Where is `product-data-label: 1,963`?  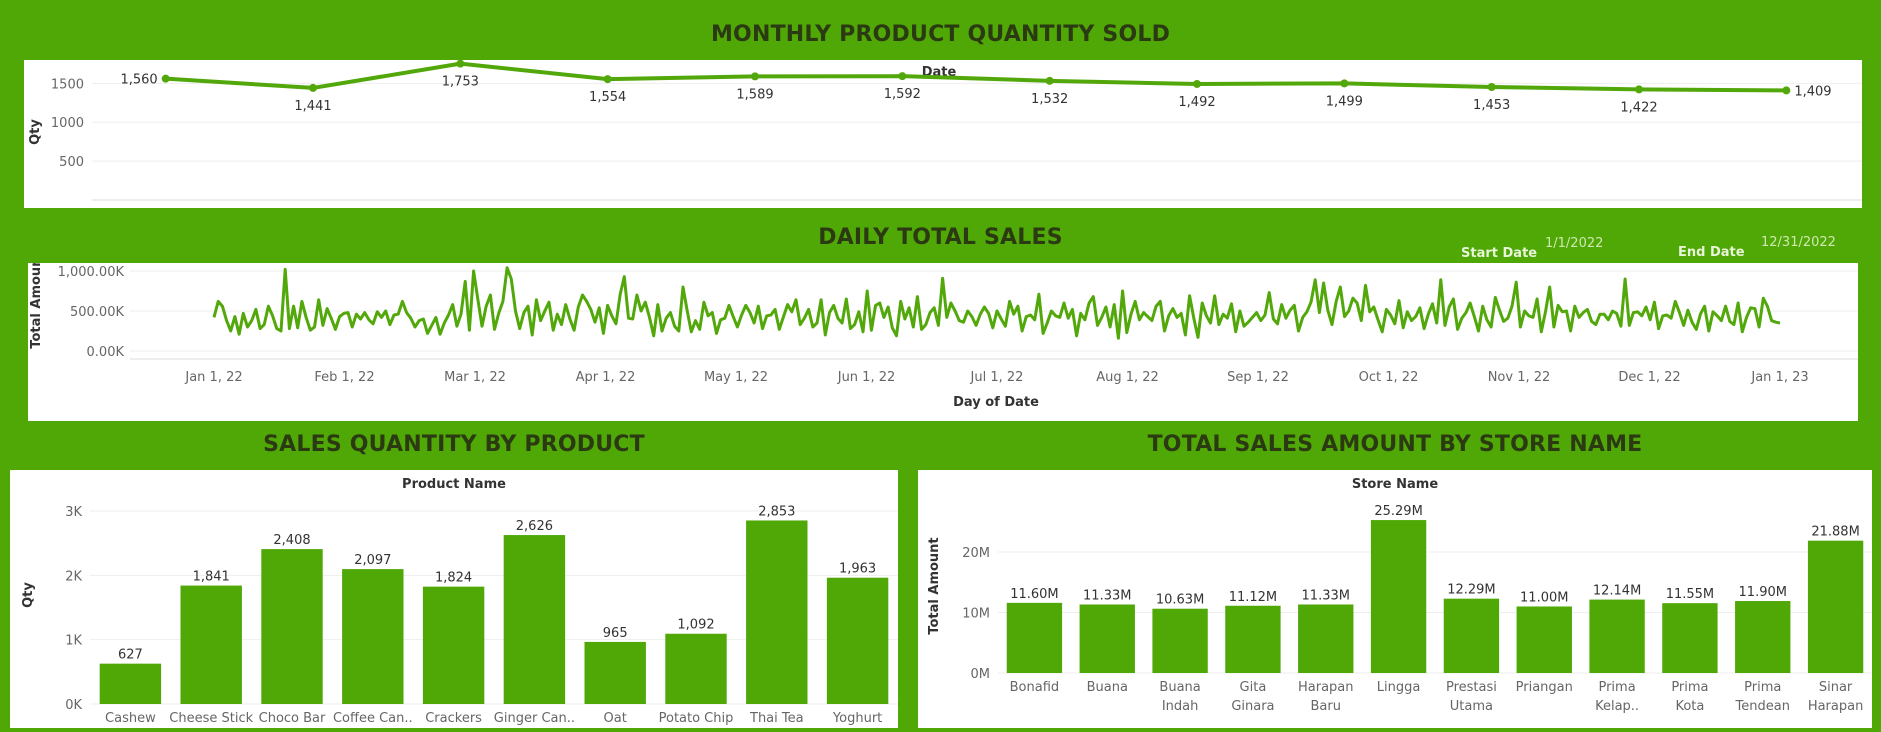
product-data-label: 1,963 is located at coordinates (857, 569).